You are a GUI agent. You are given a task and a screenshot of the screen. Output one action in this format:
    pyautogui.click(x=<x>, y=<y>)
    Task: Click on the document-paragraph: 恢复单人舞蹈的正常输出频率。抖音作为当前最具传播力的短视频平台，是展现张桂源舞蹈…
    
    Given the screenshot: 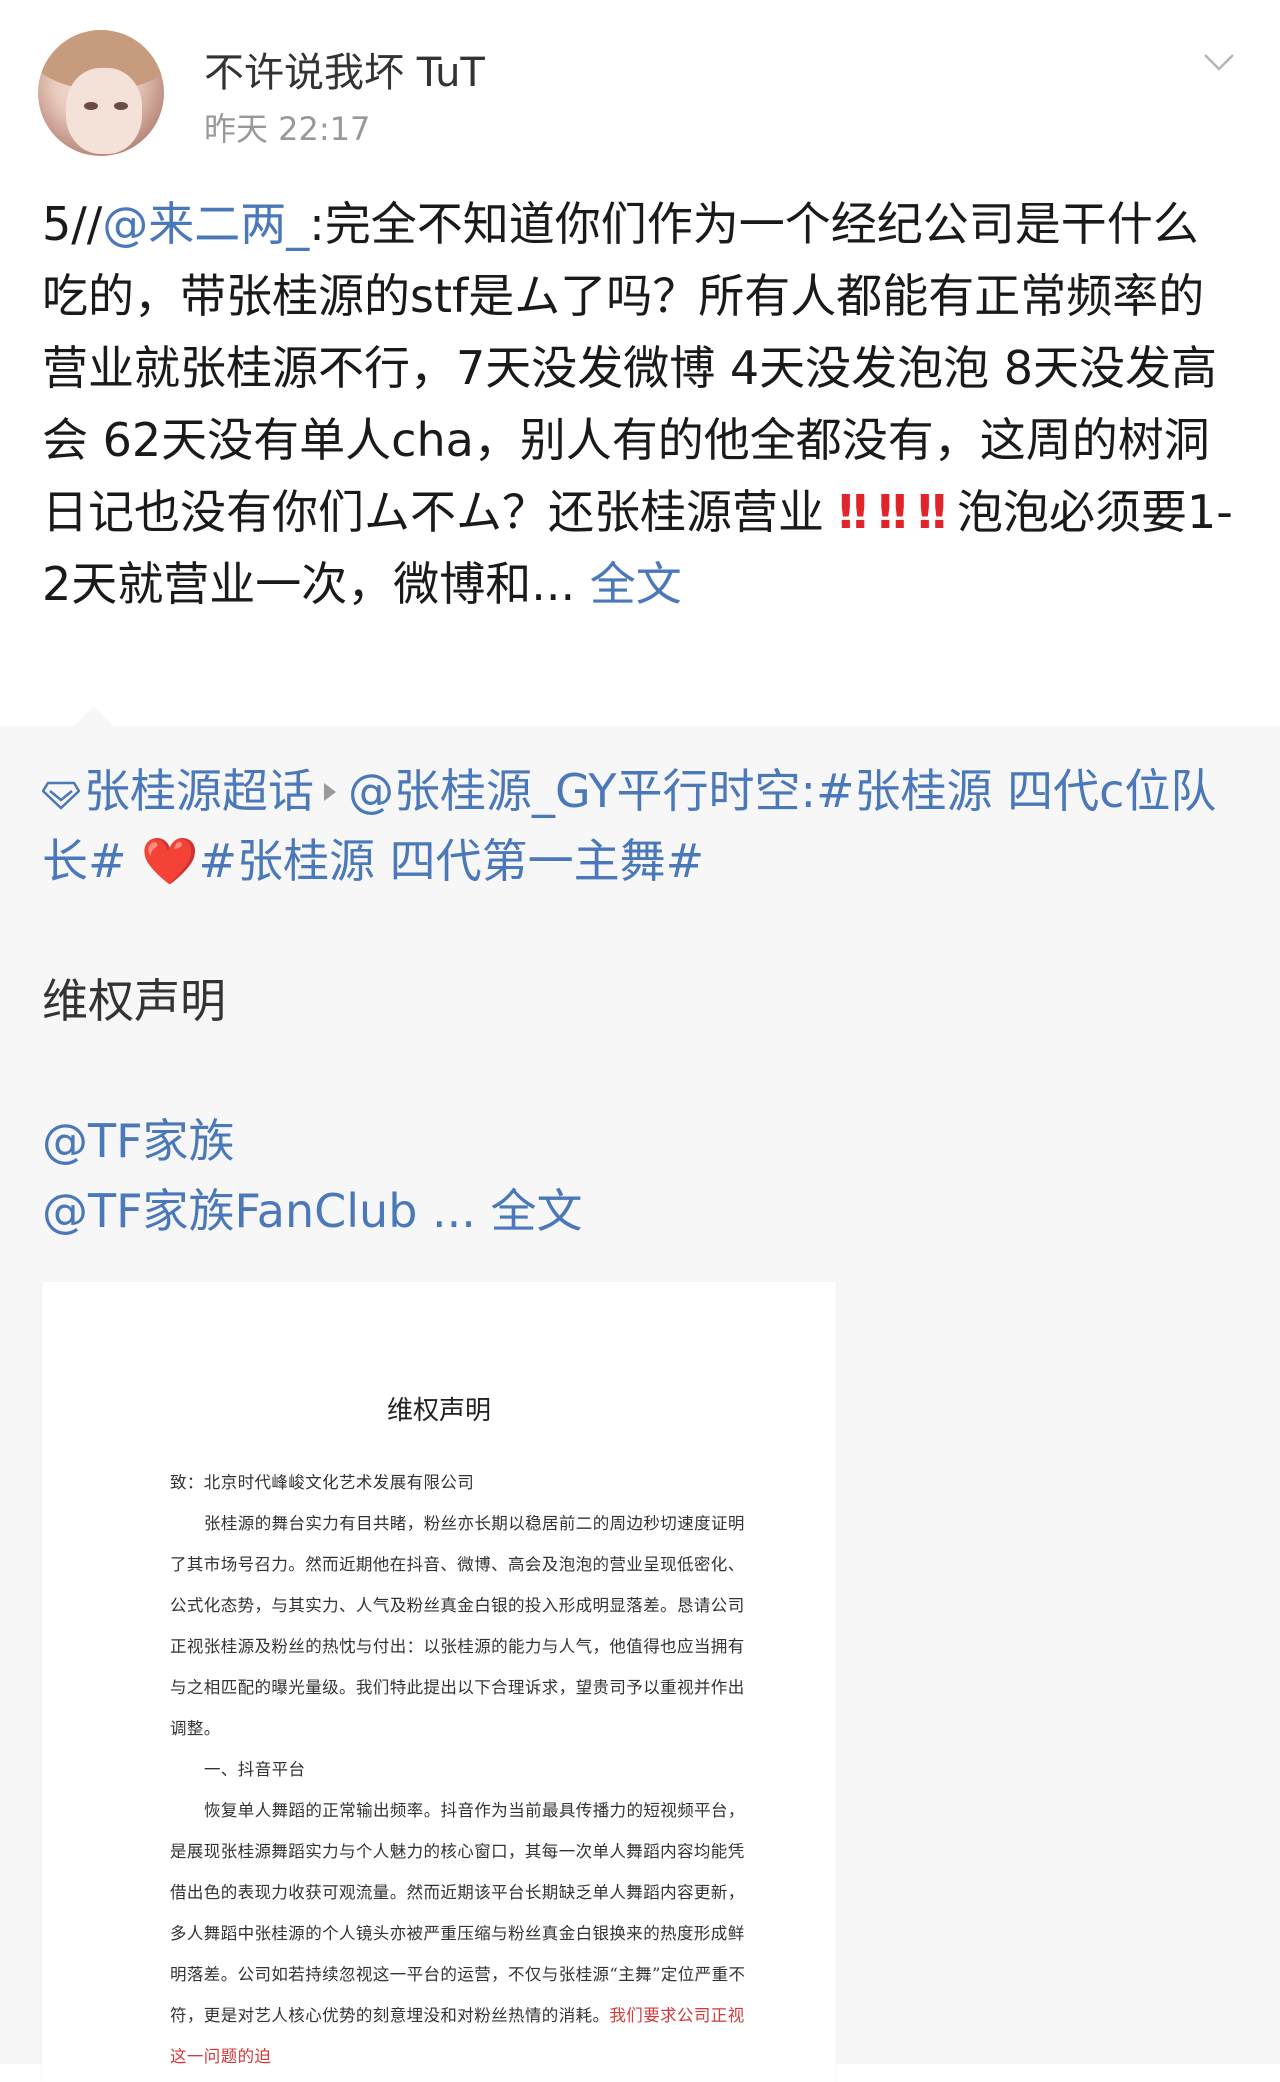 What is the action you would take?
    pyautogui.click(x=465, y=1933)
    